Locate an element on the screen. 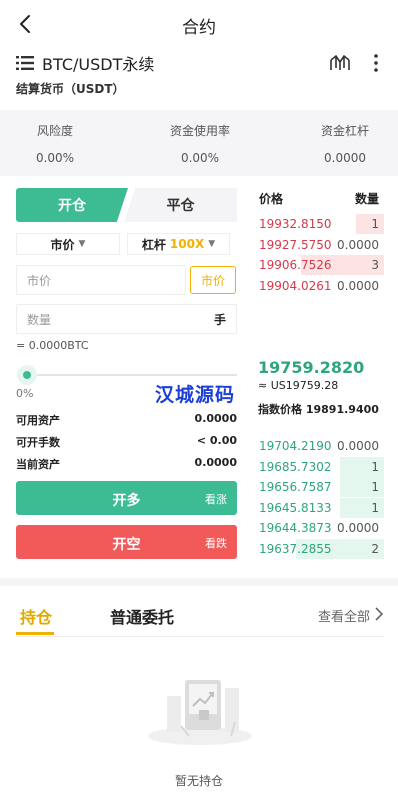  stat-label: 资金使用率 is located at coordinates (199, 131).